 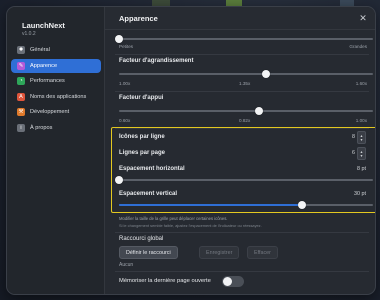 What do you see at coordinates (156, 61) in the screenshot?
I see `zoom-factor-label: Facteur d'agrandissement` at bounding box center [156, 61].